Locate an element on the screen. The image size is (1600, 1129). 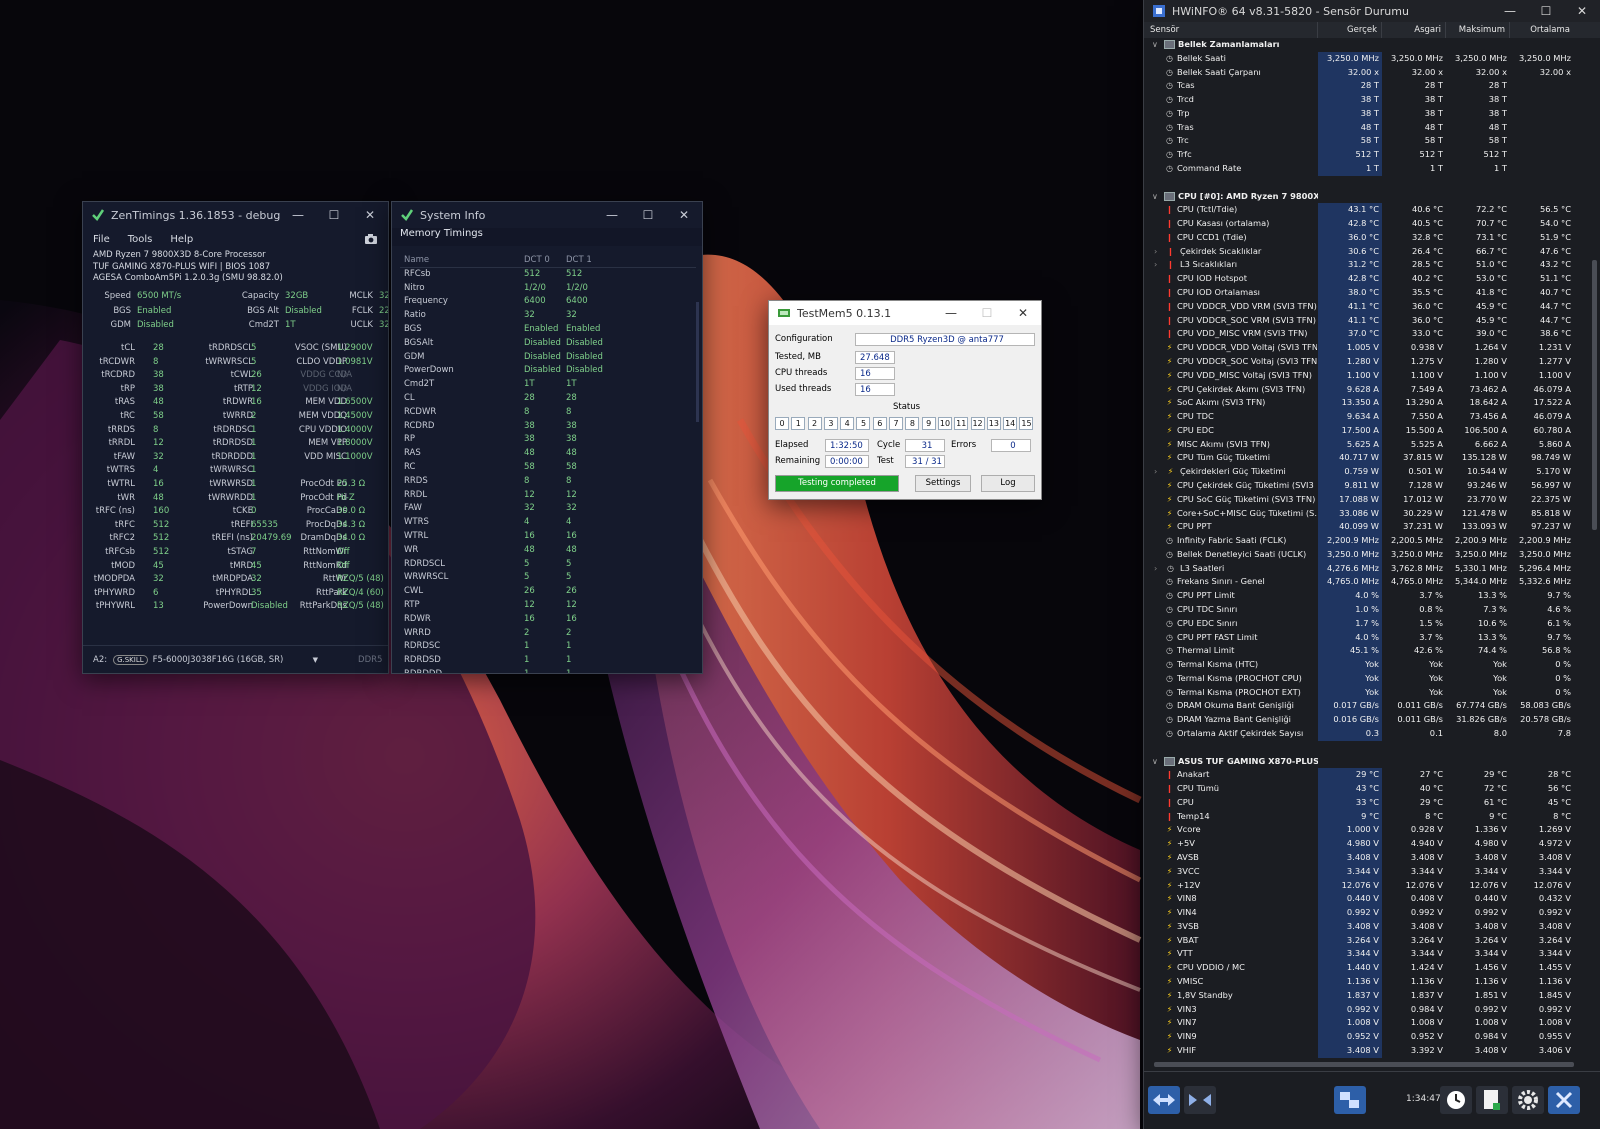
sensor-row: ⚡ 3VSB 3.408 V 3.408 V 3.408 V 3.408 V is located at coordinates (1372, 926).